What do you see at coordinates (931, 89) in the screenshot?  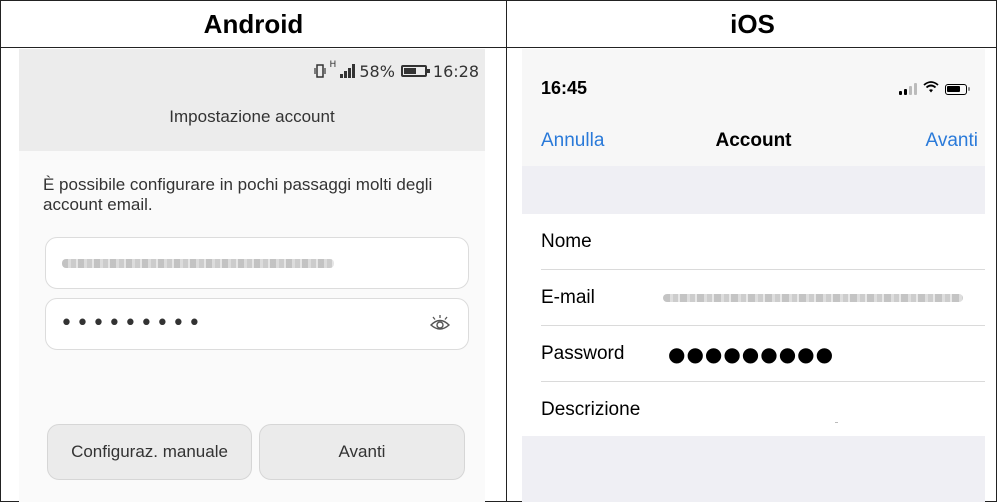 I see `wifi-icon` at bounding box center [931, 89].